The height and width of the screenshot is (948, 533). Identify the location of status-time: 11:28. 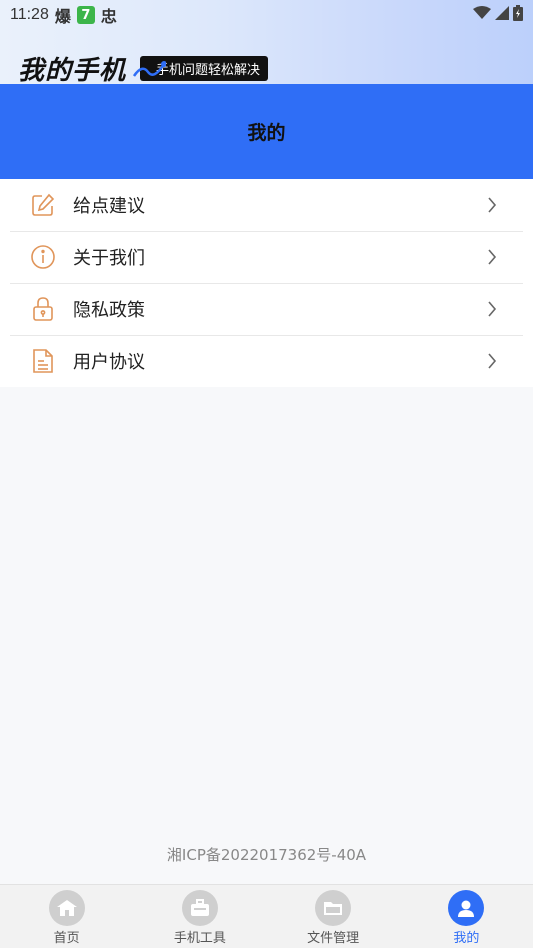
(29, 14).